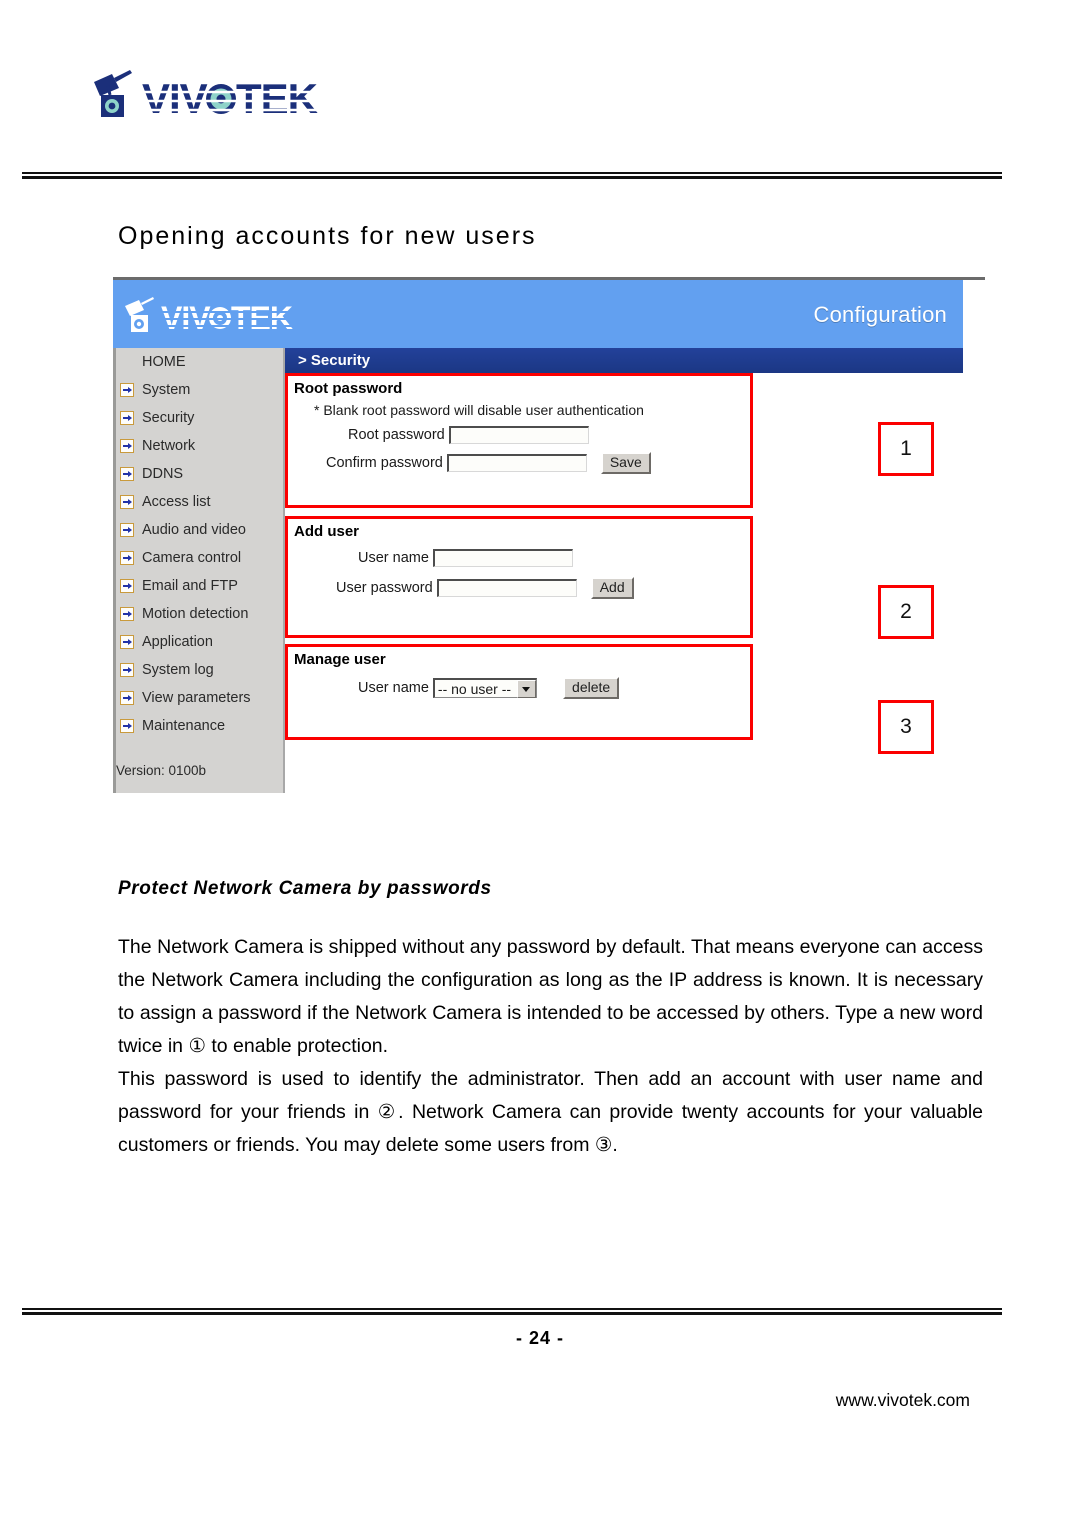 This screenshot has width=1080, height=1527. I want to click on sidebar-item-label: Network, so click(169, 446).